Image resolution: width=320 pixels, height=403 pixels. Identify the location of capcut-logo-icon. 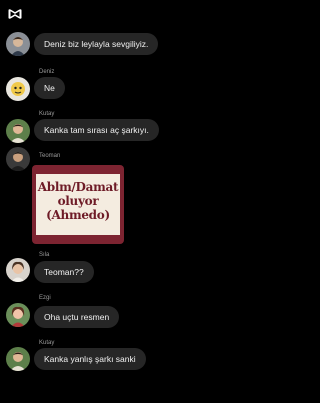
(15, 14).